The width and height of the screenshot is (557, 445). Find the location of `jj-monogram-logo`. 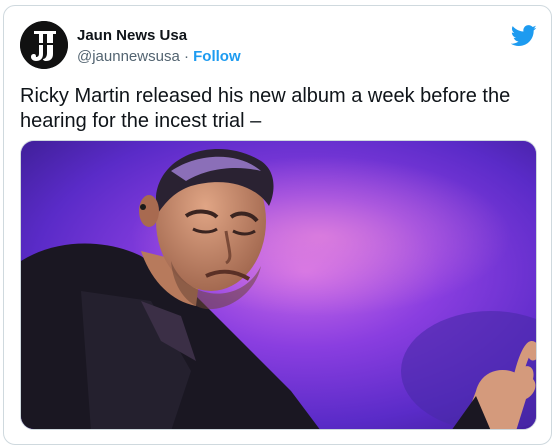

jj-monogram-logo is located at coordinates (44, 45).